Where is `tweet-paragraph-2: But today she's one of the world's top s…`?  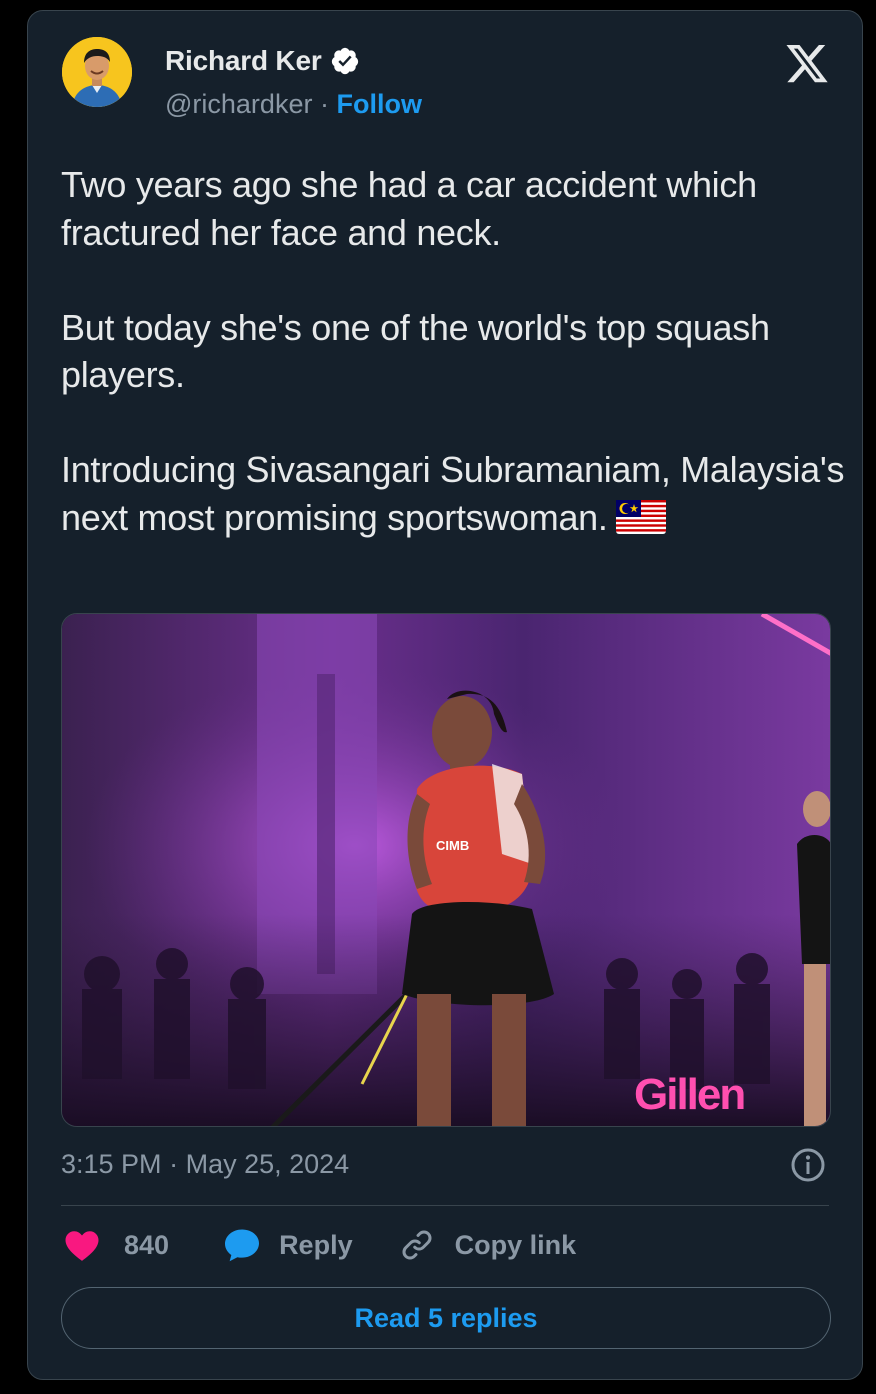
tweet-paragraph-2: But today she's one of the world's top s… is located at coordinates (415, 351).